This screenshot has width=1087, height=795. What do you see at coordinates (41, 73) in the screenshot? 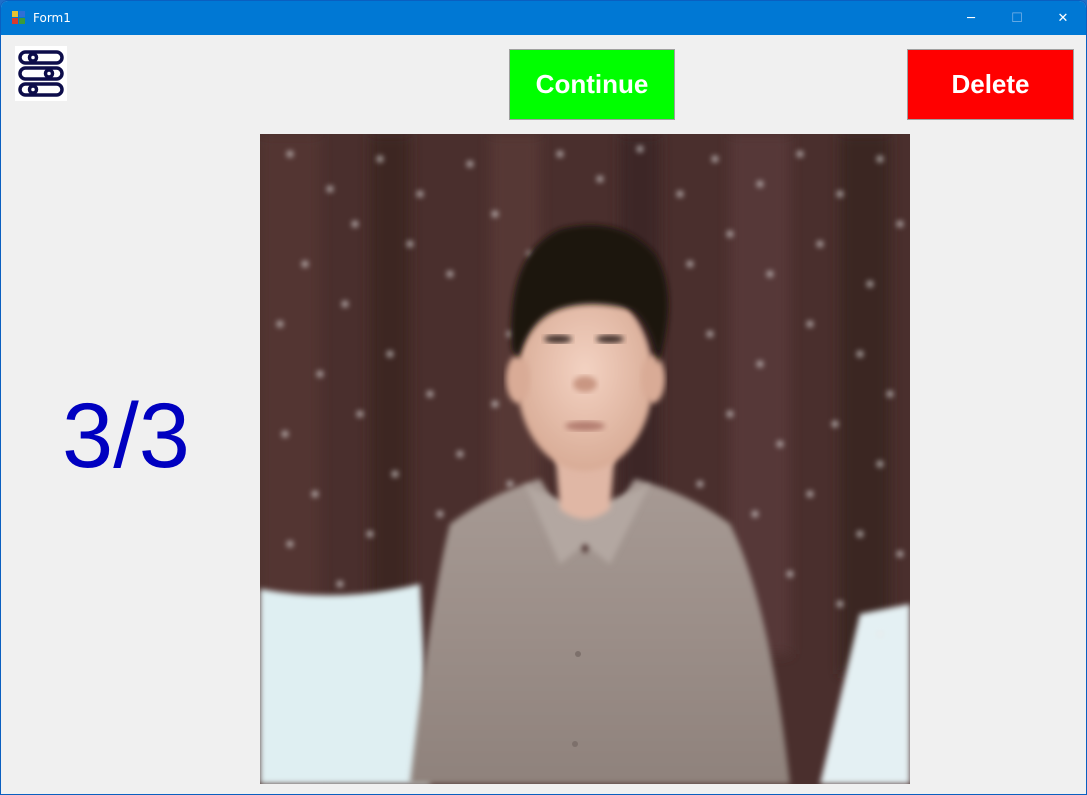
I see `settings-sliders-icon` at bounding box center [41, 73].